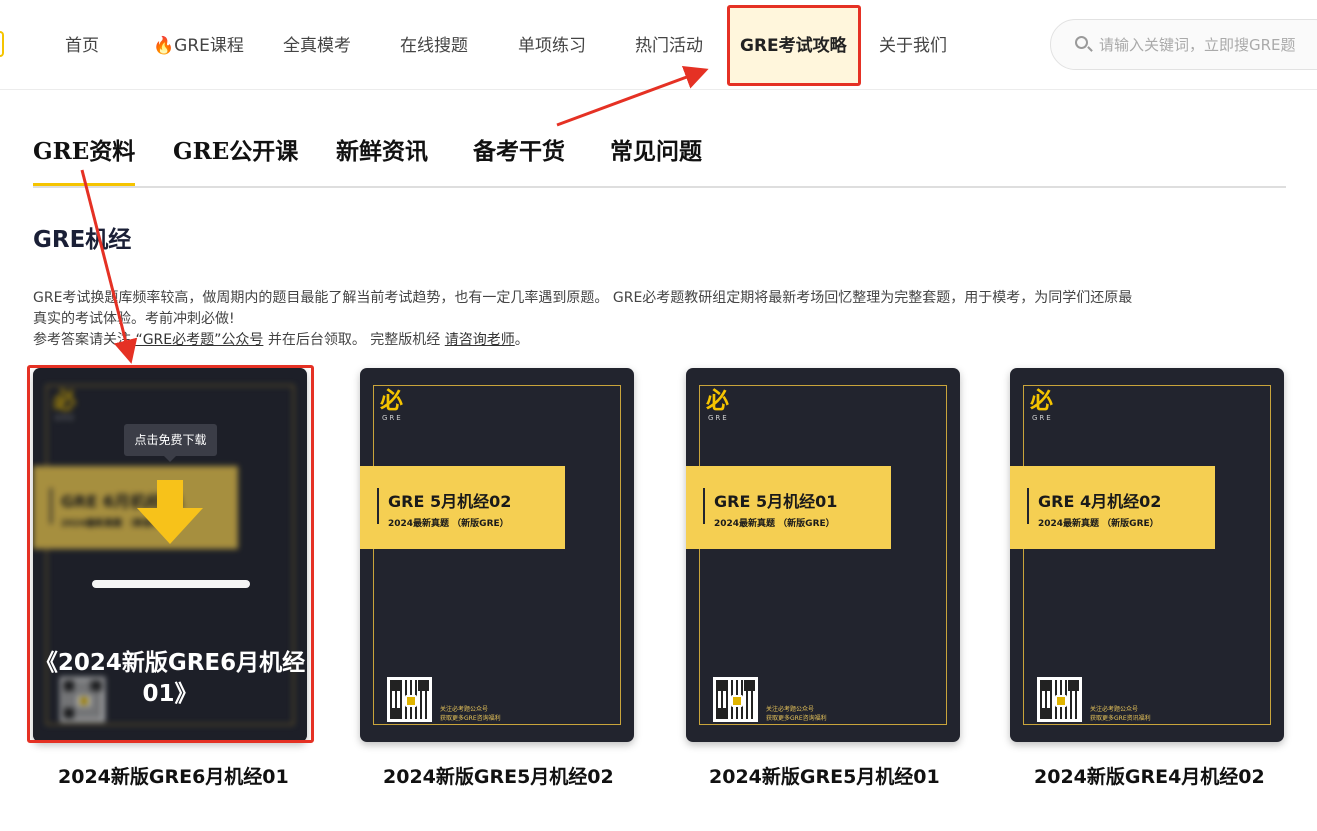 Image resolution: width=1317 pixels, height=831 pixels. I want to click on cover-band-title: GRE 5月机经02, so click(450, 501).